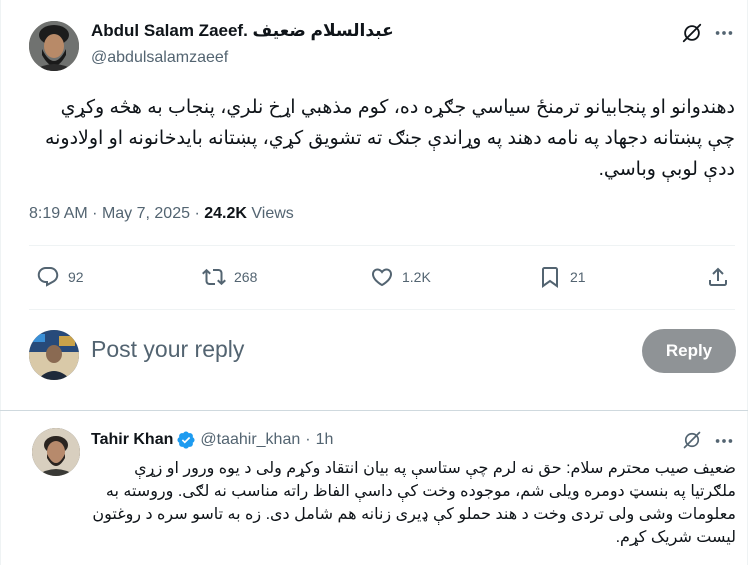 This screenshot has width=748, height=565. What do you see at coordinates (272, 213) in the screenshot?
I see `views-label: Views` at bounding box center [272, 213].